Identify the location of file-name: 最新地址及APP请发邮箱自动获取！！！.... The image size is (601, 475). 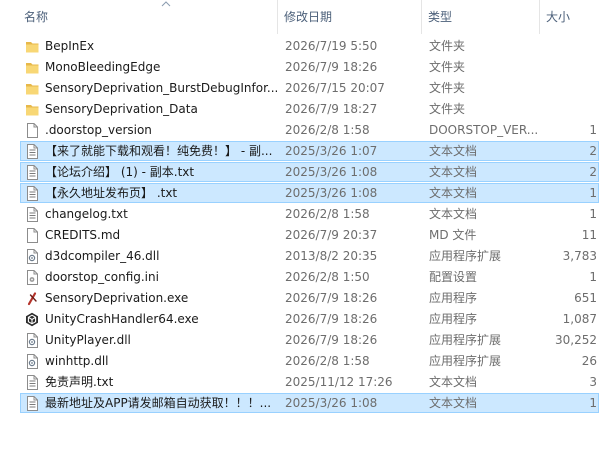
(158, 403).